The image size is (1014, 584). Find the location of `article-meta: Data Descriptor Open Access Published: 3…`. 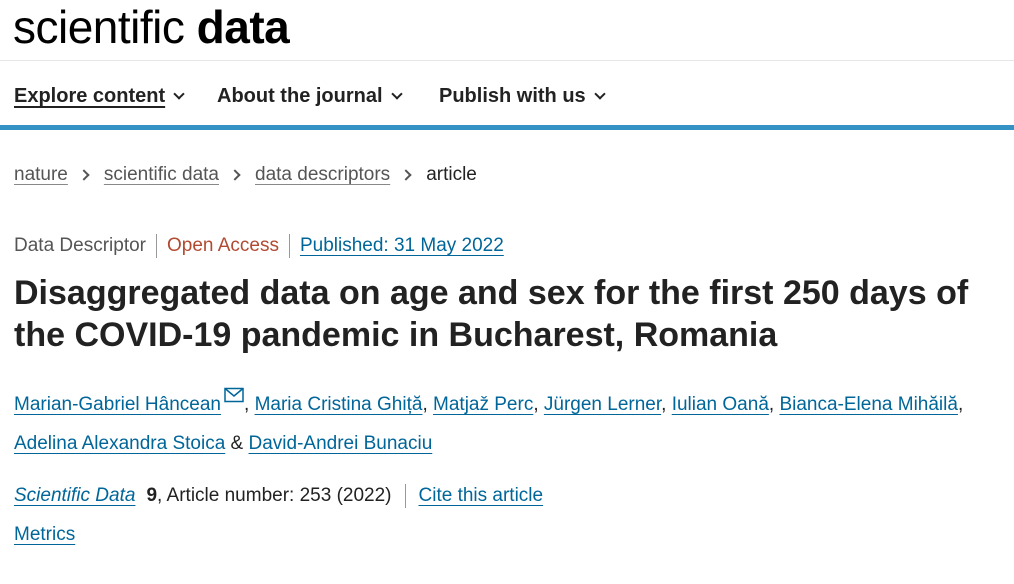

article-meta: Data Descriptor Open Access Published: 3… is located at coordinates (259, 246).